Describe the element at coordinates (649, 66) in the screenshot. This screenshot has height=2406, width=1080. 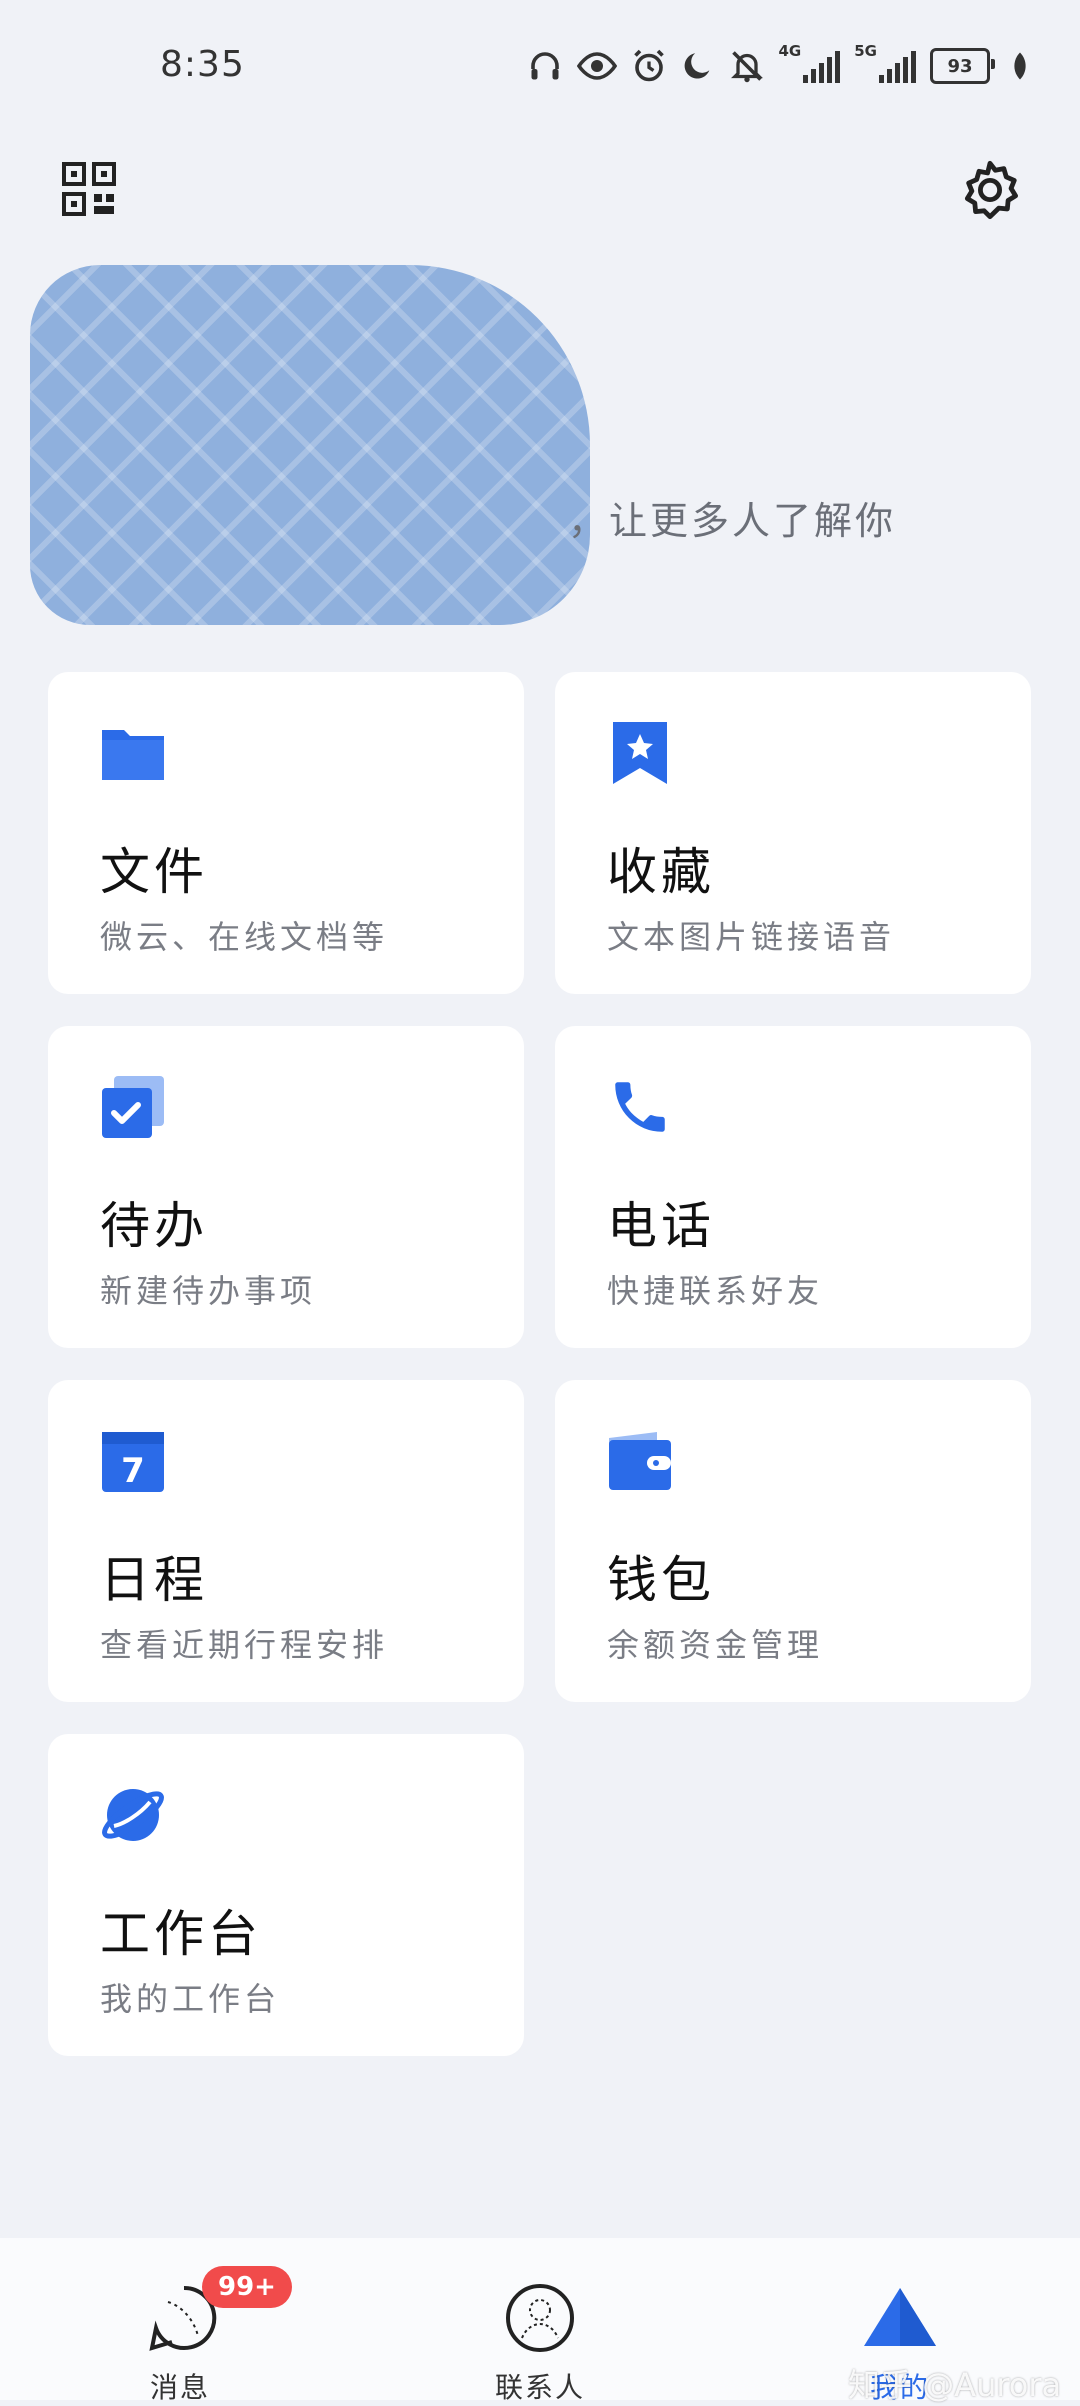
I see `alarm-icon` at that location.